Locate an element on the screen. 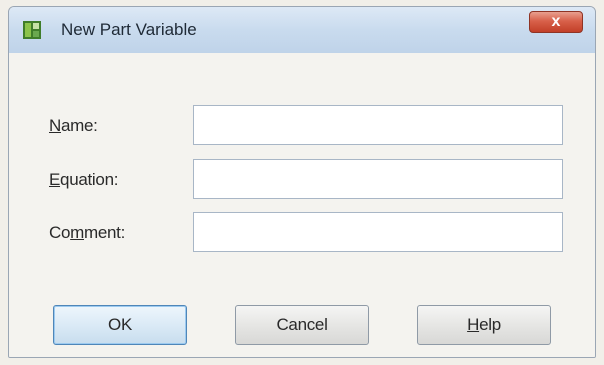 The width and height of the screenshot is (604, 365). name-label: Name: is located at coordinates (73, 125).